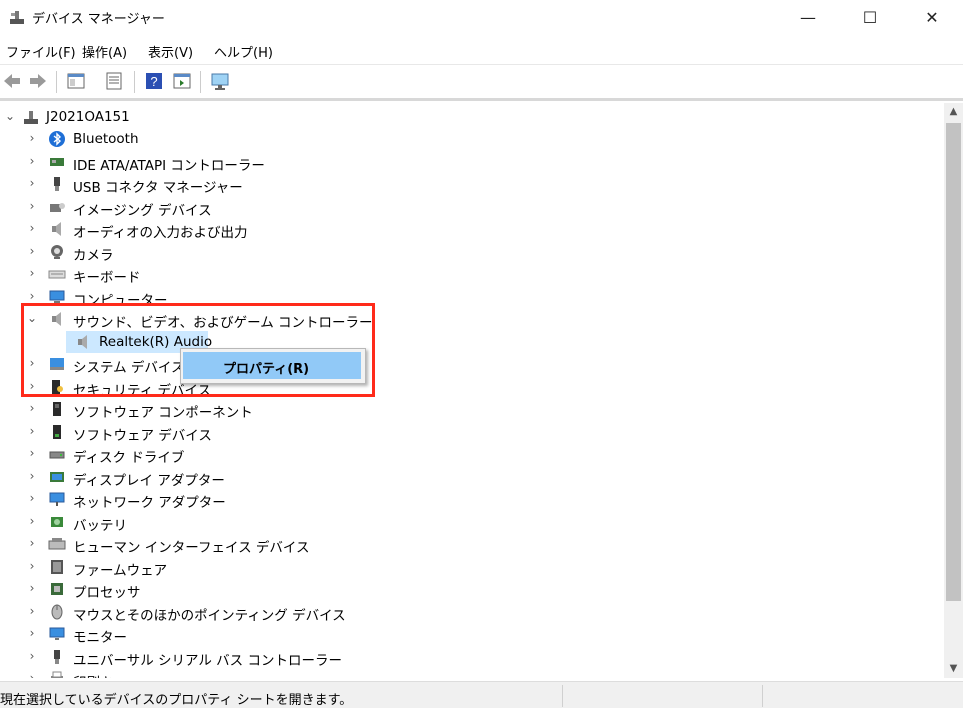  Describe the element at coordinates (472, 162) in the screenshot. I see `tree-item: › IDE ATA/ATAPI コントローラー` at that location.